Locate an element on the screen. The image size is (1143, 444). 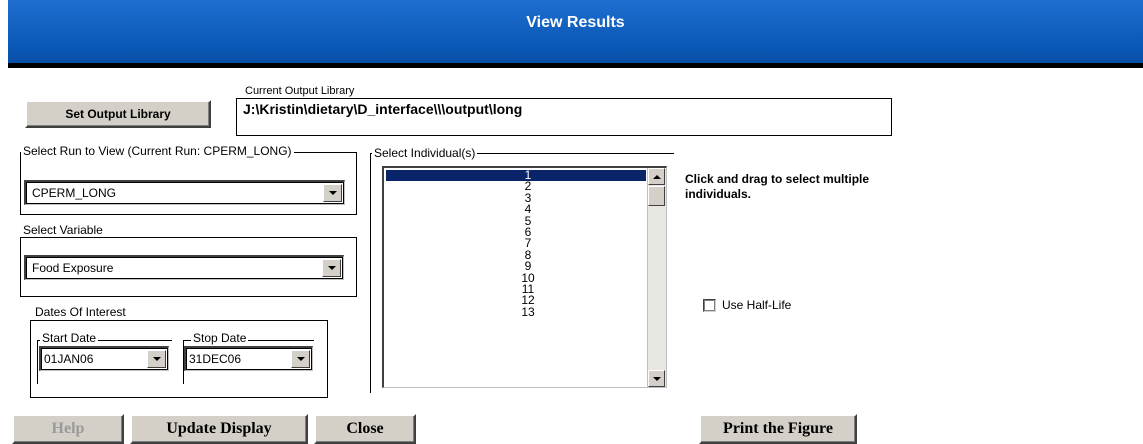
variable-select-value: Food Exposure is located at coordinates (73, 268).